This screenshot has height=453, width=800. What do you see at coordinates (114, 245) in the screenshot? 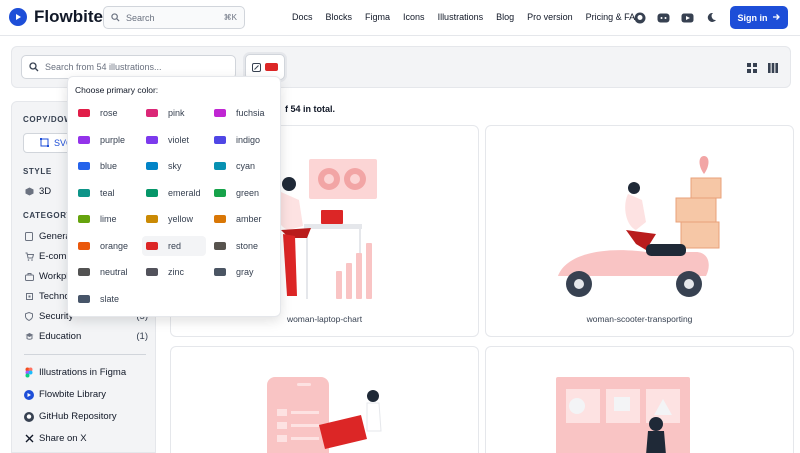
I see `color-option-label: orange` at bounding box center [114, 245].